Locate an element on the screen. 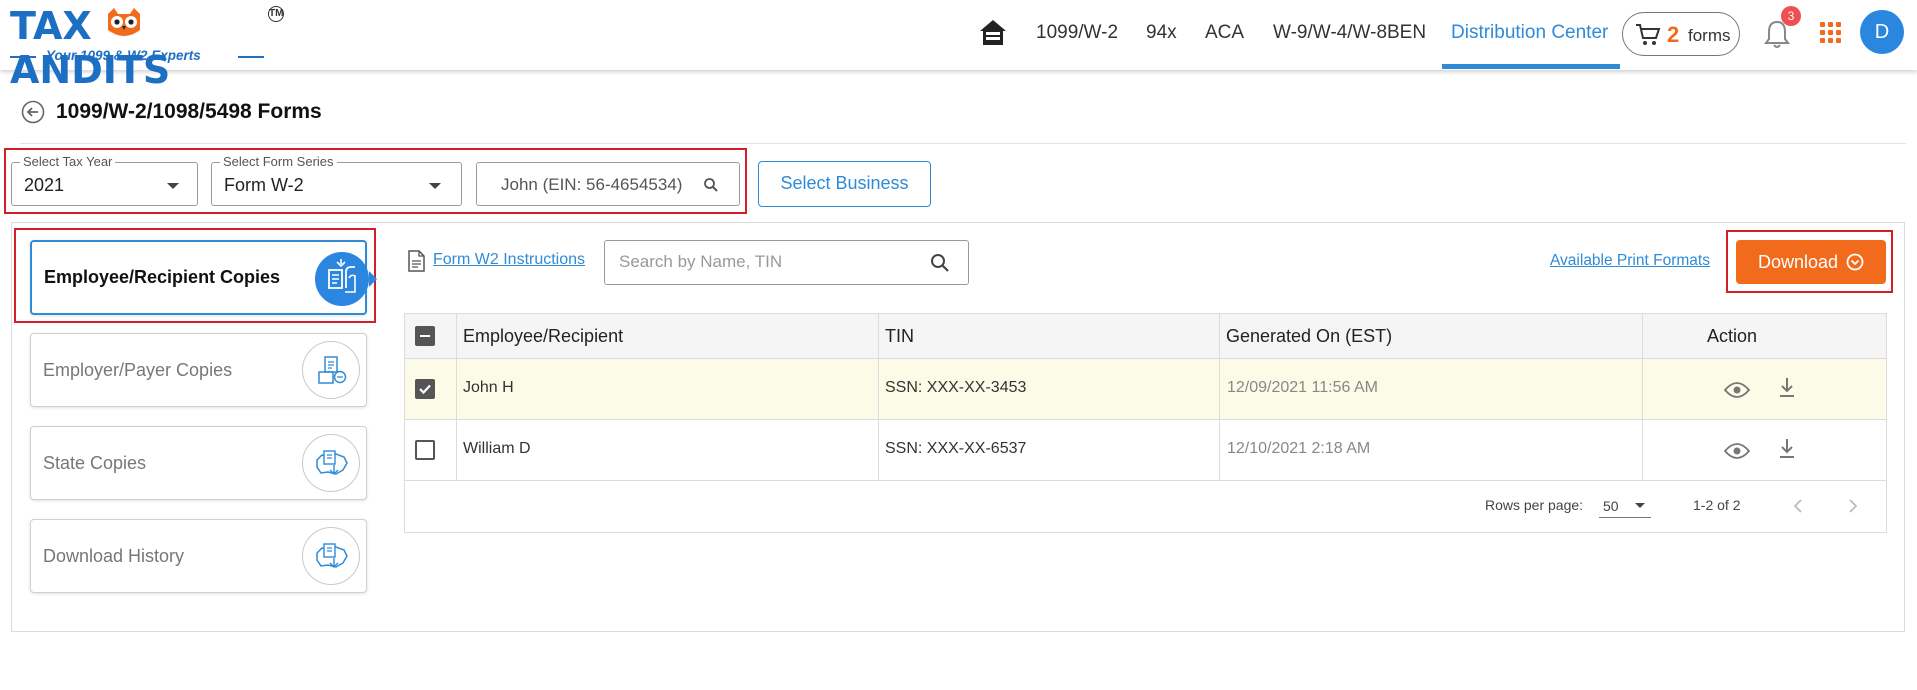 The height and width of the screenshot is (690, 1917). form-series-select: Select Form Series Form W-2 is located at coordinates (336, 180).